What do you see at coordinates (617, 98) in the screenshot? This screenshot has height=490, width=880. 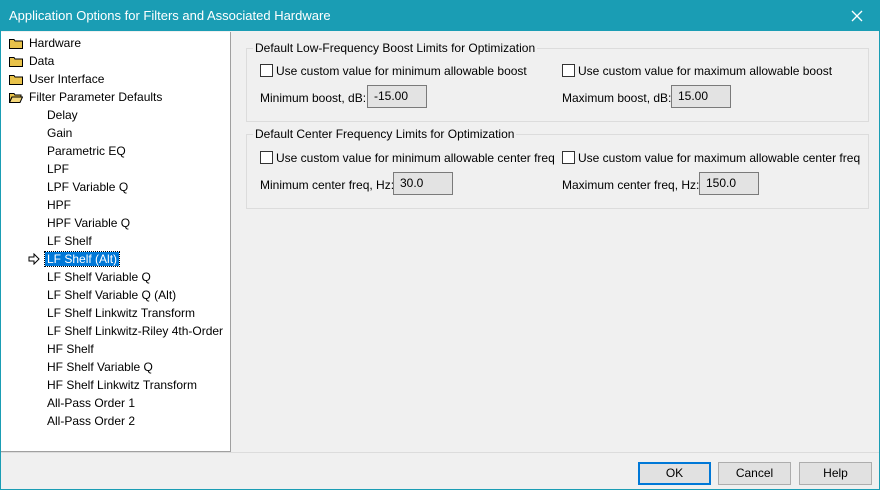 I see `max-boost-label: Maximum boost, dB:` at bounding box center [617, 98].